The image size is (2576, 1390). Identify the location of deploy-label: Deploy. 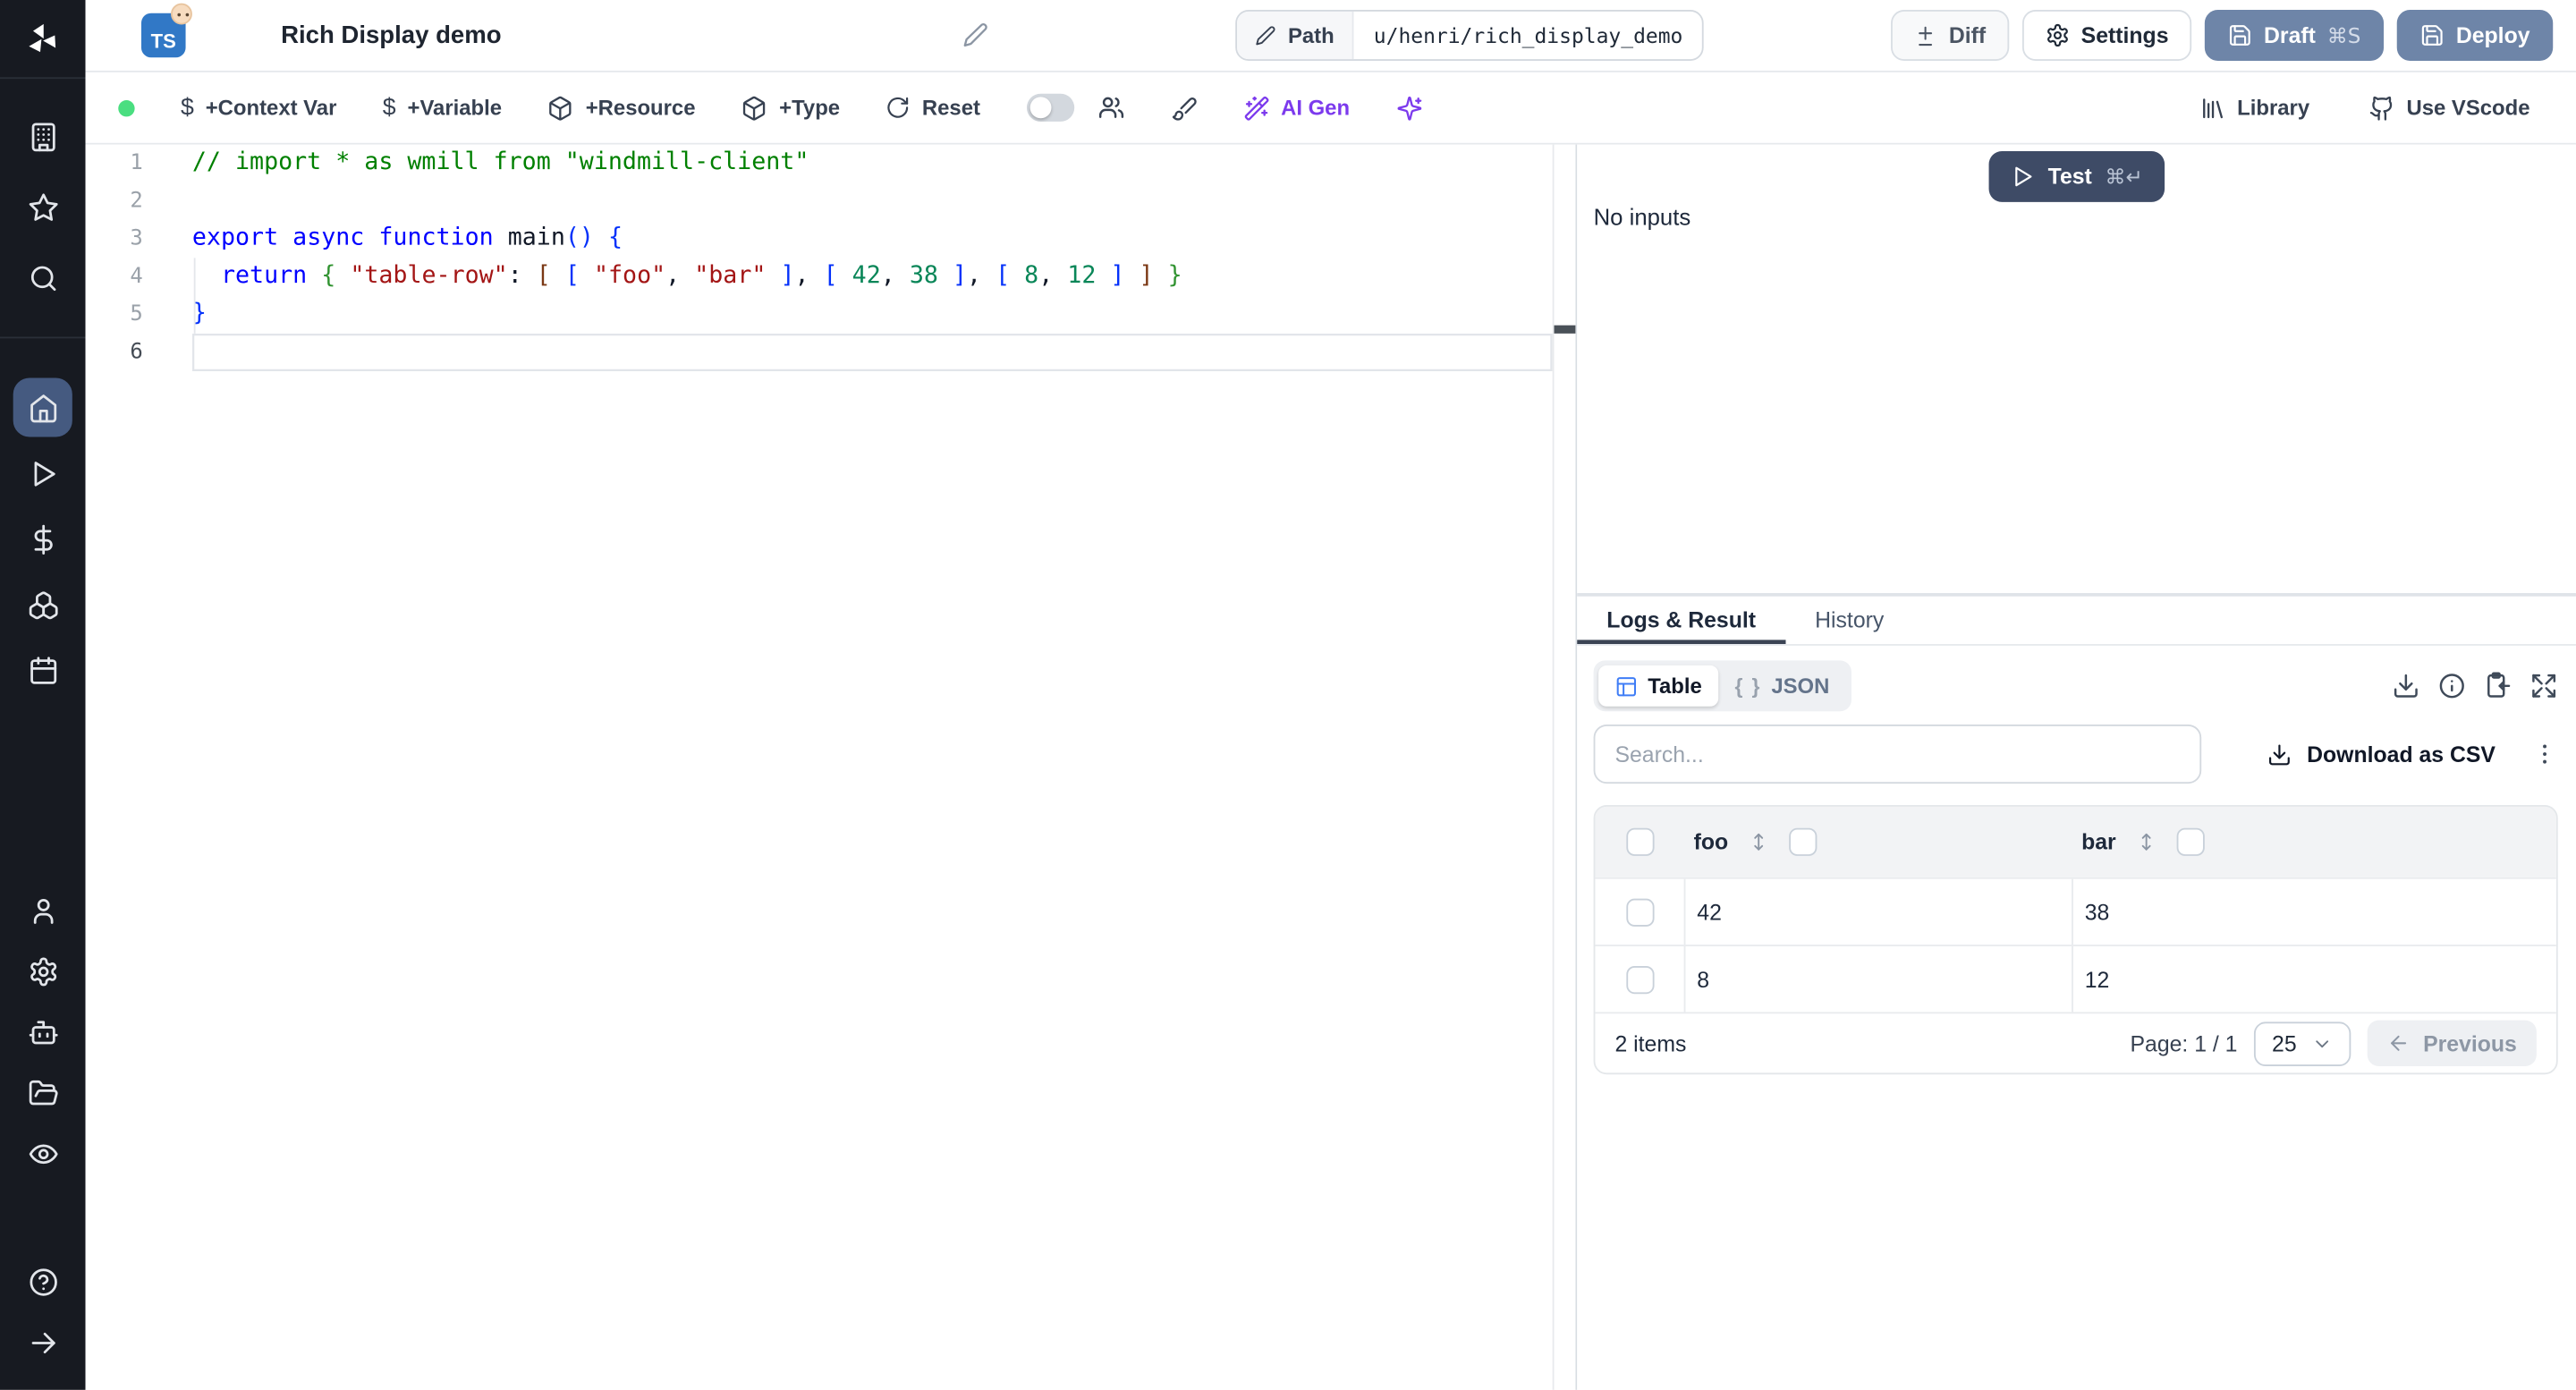
(2492, 35).